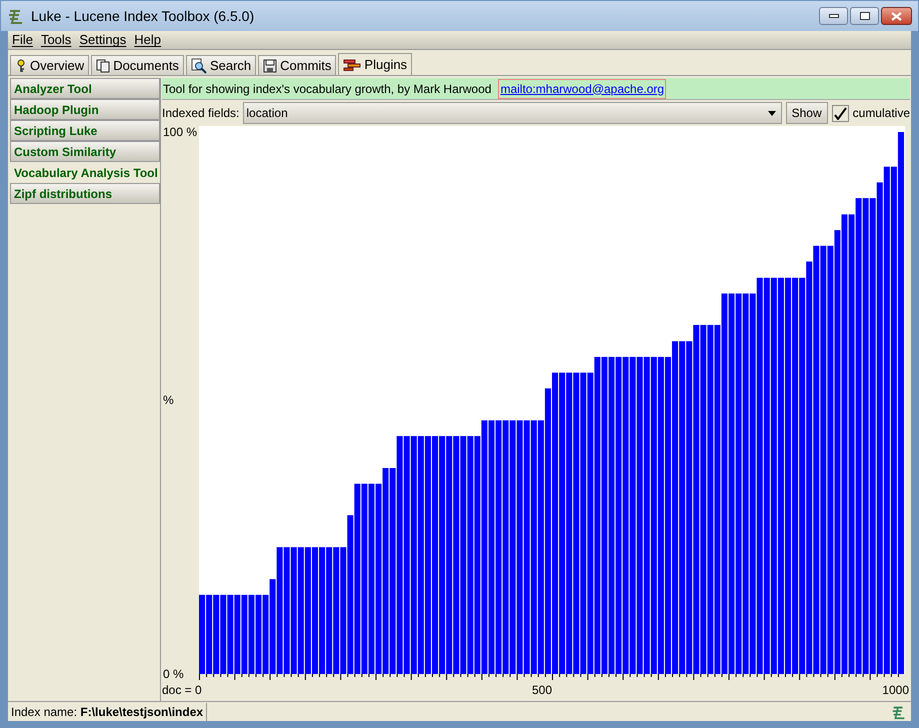 This screenshot has width=919, height=728. I want to click on minimize-icon, so click(833, 16).